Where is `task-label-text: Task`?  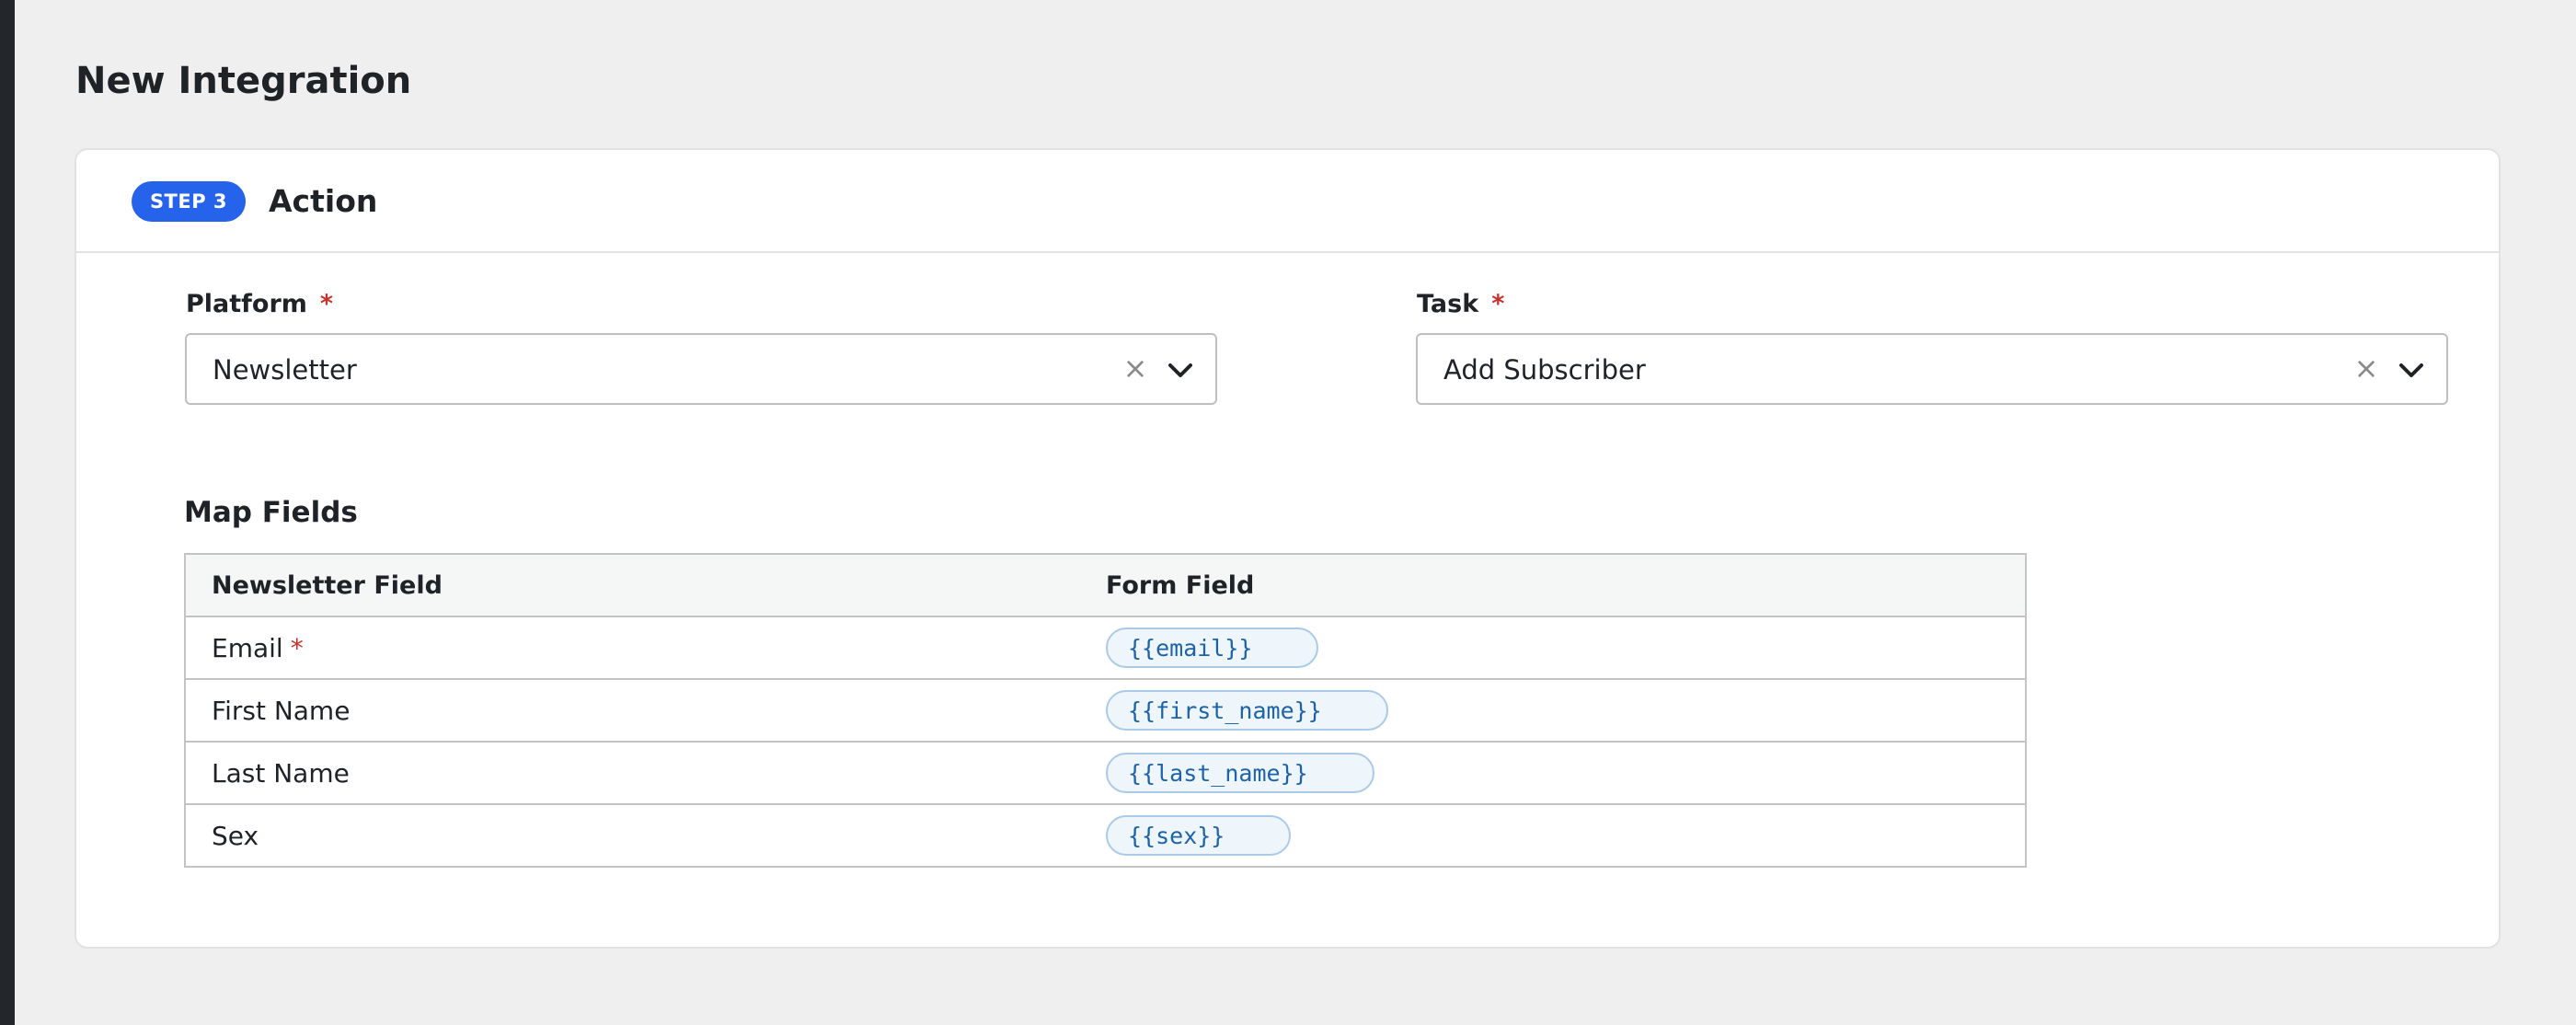
task-label-text: Task is located at coordinates (1448, 304).